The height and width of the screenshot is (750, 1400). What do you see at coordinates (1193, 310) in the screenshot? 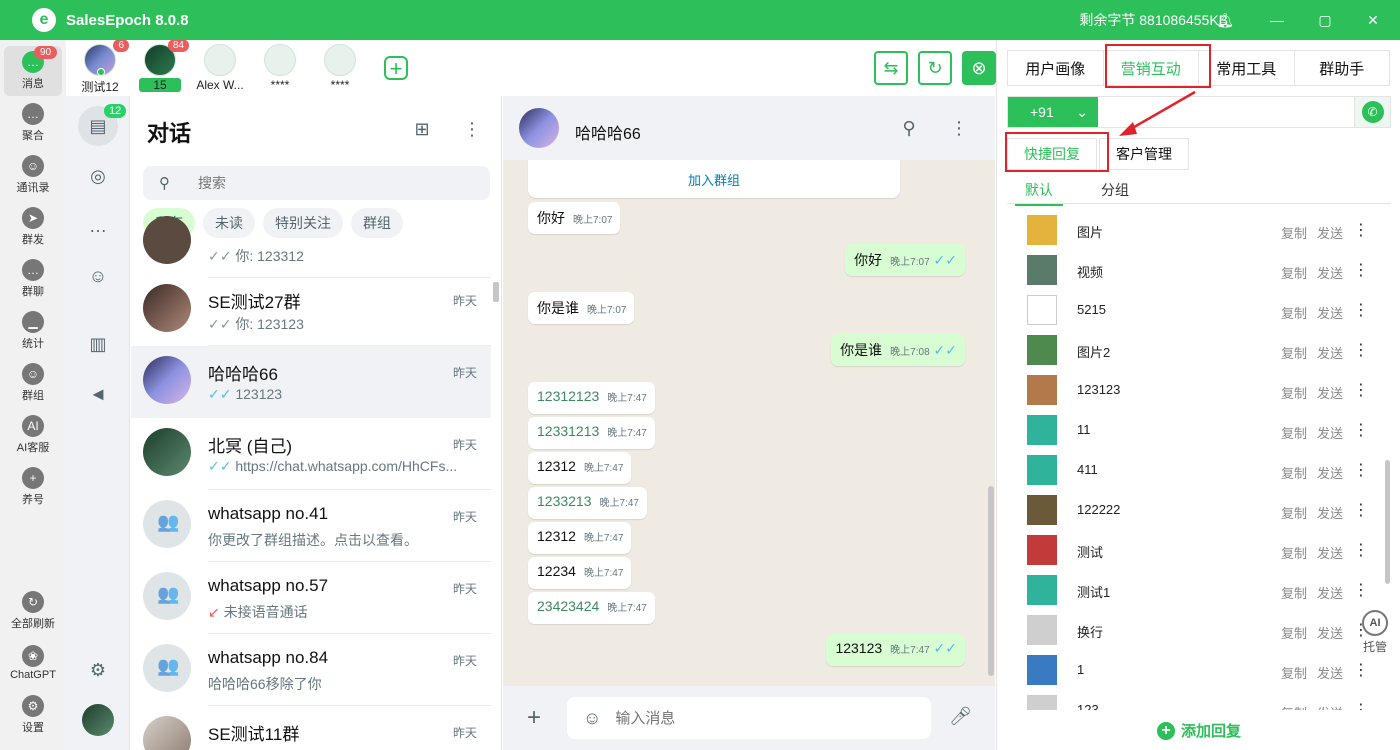
I see `quick-reply-item: 5215 复制 发送 ⋮` at bounding box center [1193, 310].